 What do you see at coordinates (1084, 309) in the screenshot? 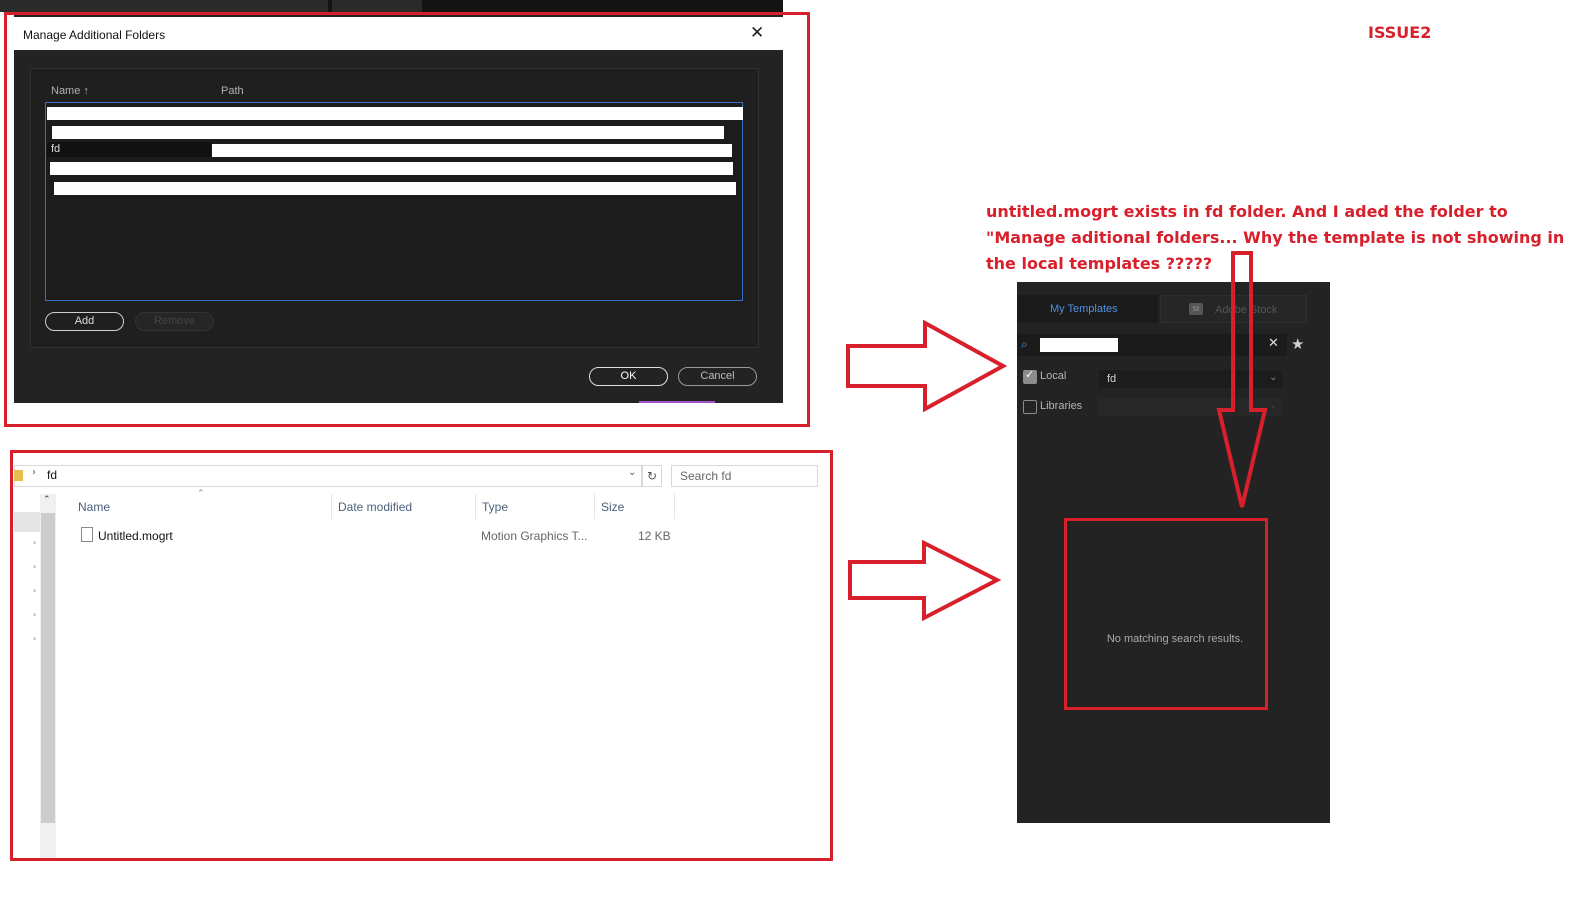
I see `tab-my-templates-label: My Templates` at bounding box center [1084, 309].